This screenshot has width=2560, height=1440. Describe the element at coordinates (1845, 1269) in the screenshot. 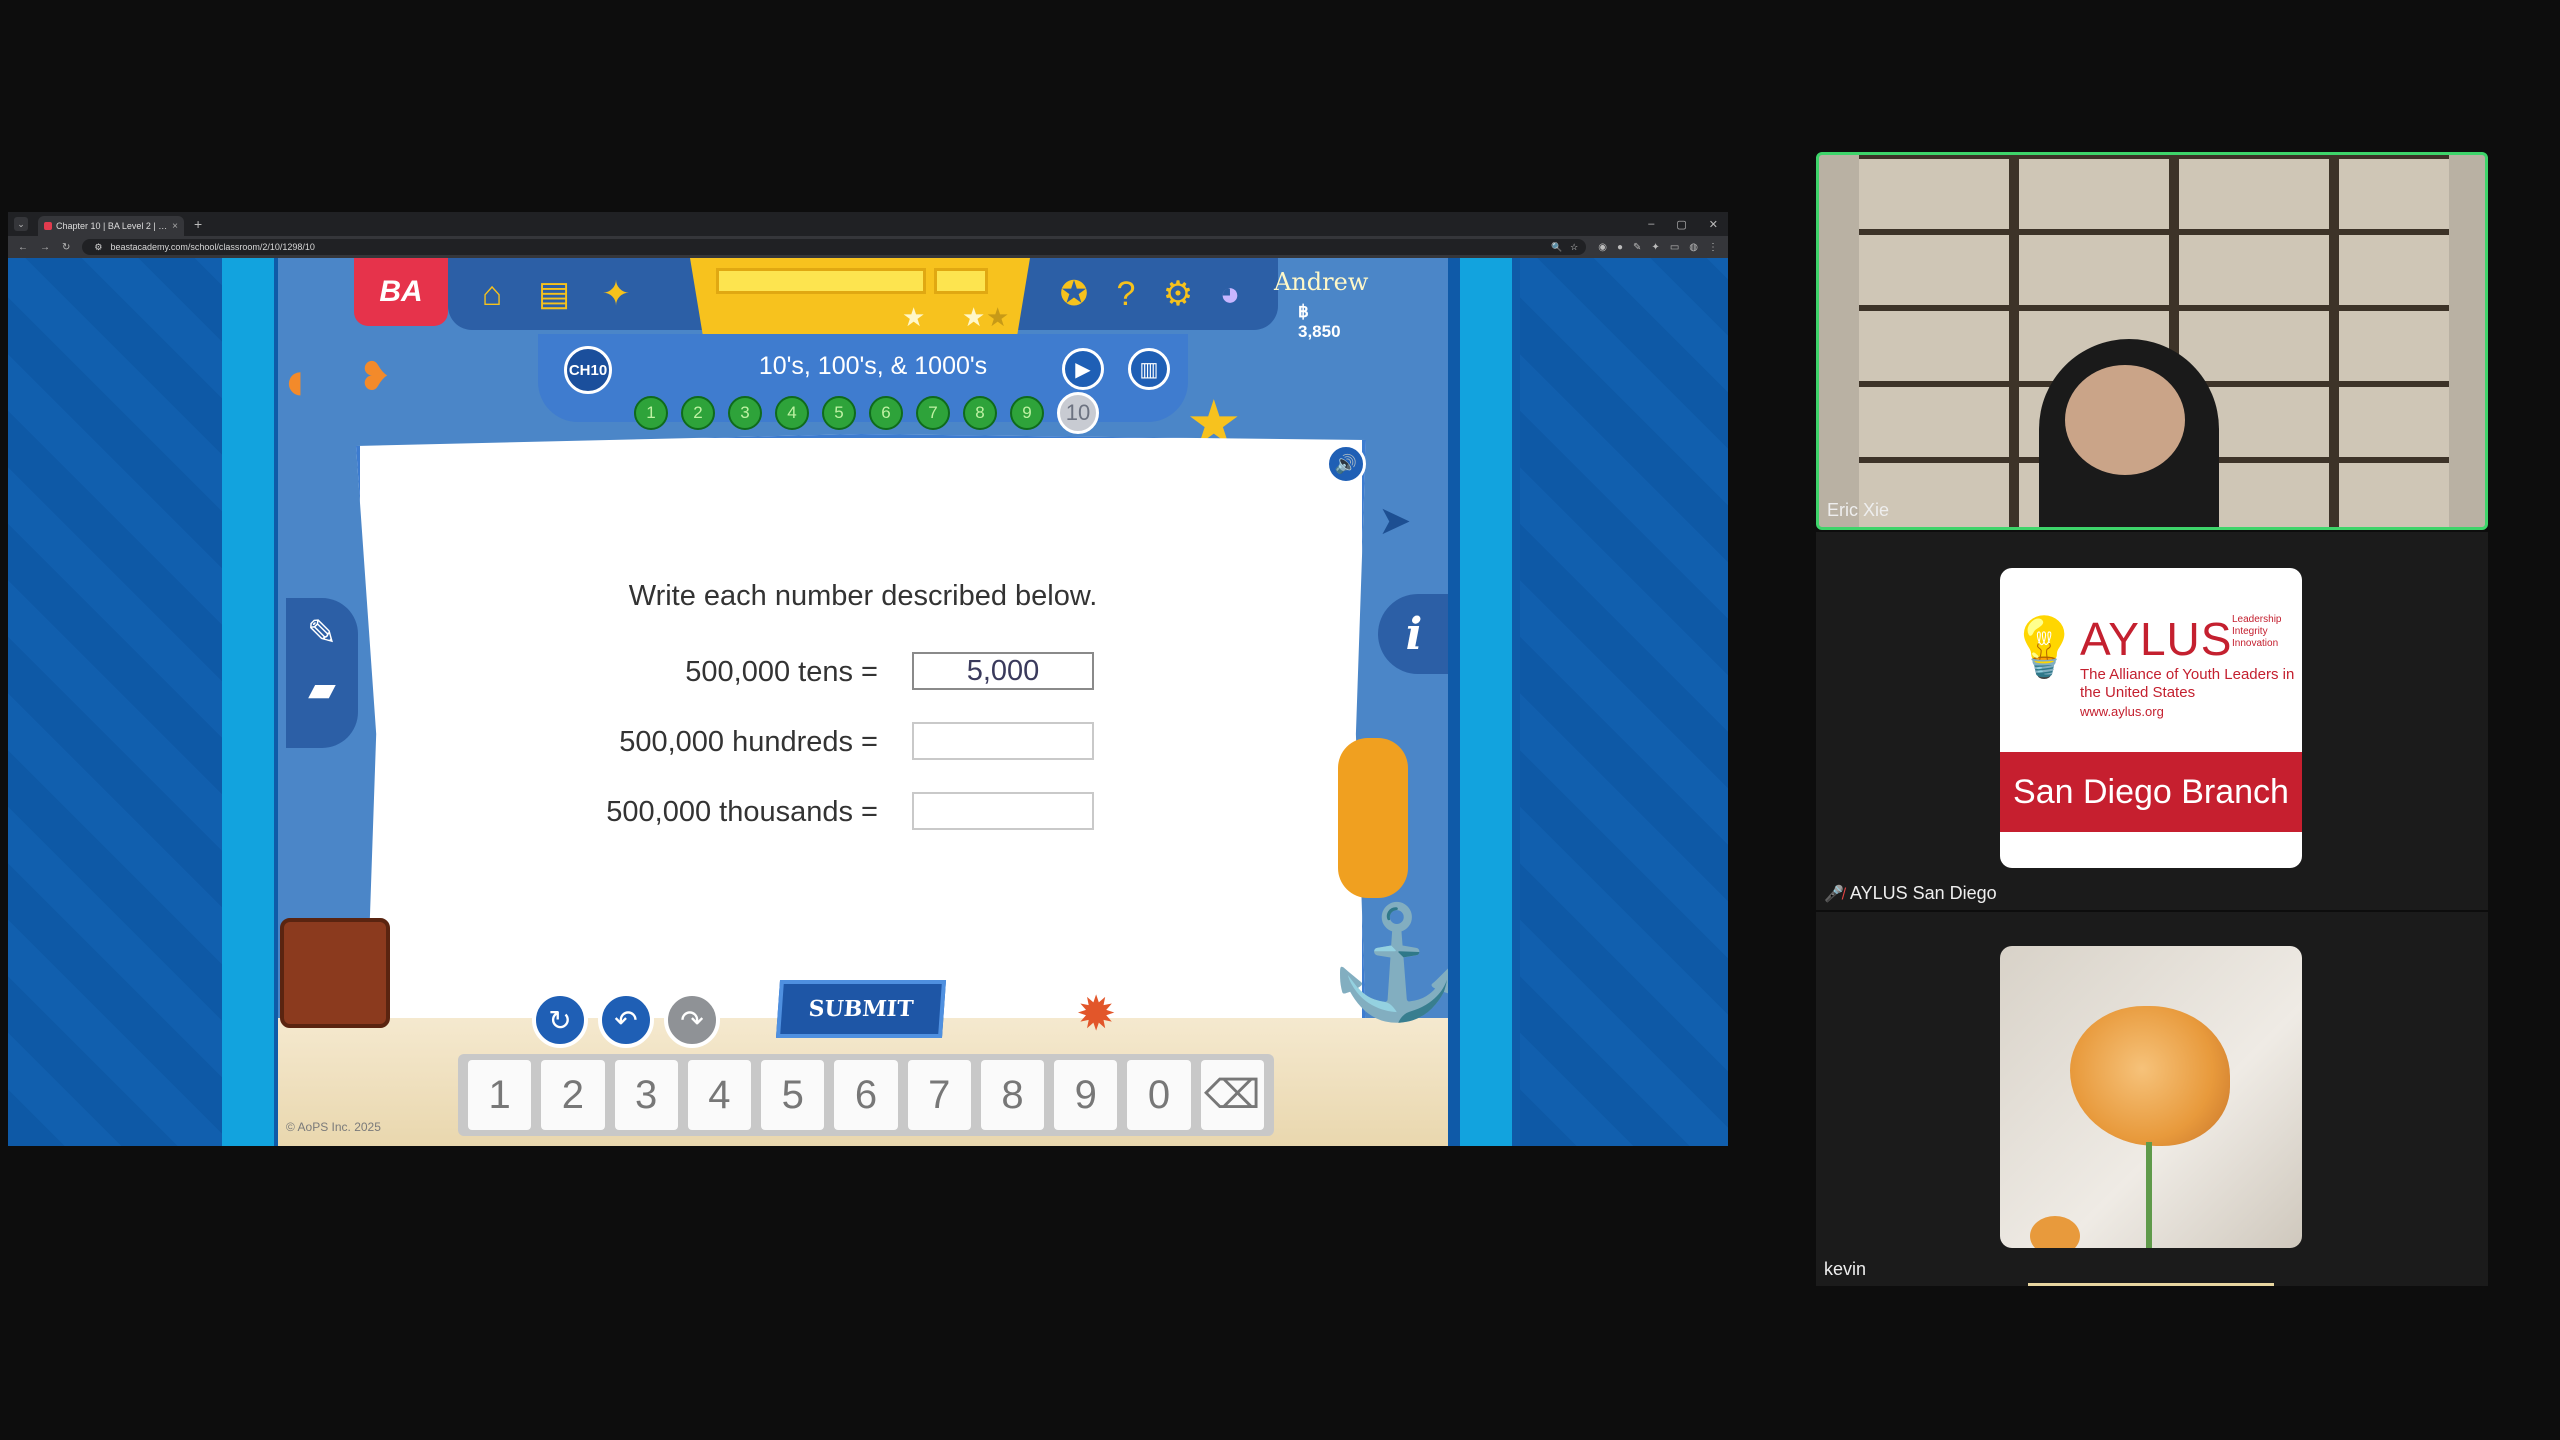

I see `participant-name: kevin` at that location.